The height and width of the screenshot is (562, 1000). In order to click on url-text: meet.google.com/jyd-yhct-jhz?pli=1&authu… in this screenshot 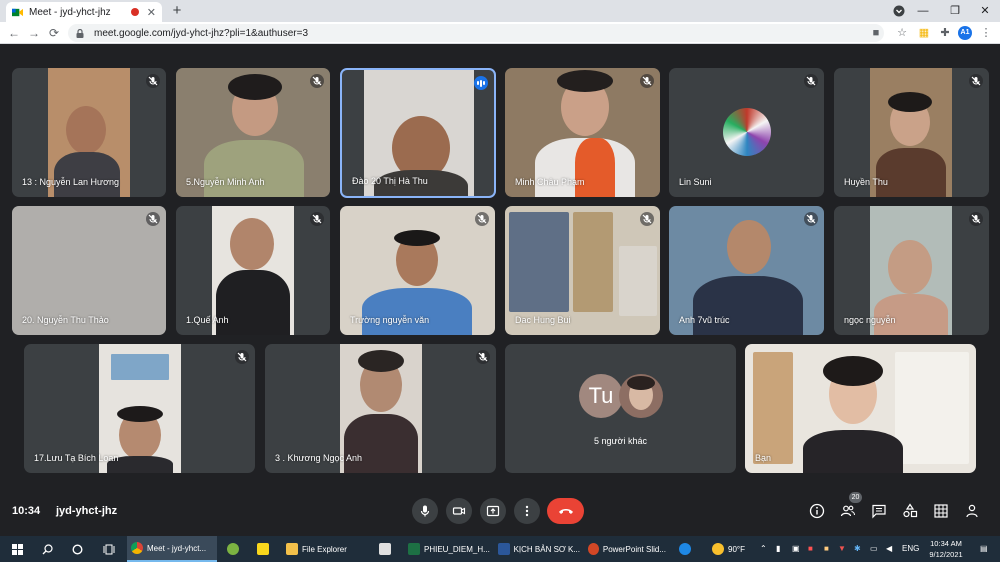, I will do `click(201, 33)`.